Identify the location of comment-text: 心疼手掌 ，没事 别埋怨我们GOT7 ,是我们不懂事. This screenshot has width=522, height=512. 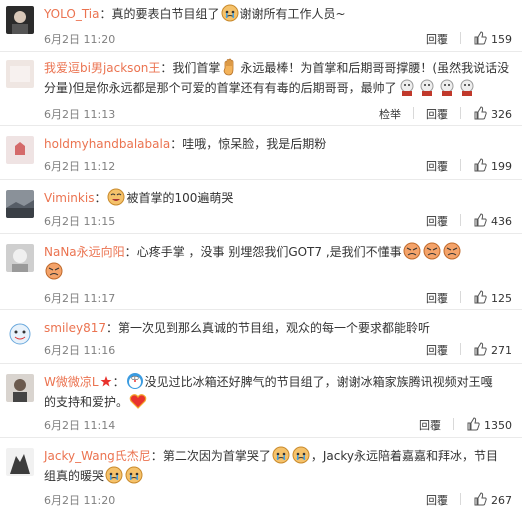
(269, 252).